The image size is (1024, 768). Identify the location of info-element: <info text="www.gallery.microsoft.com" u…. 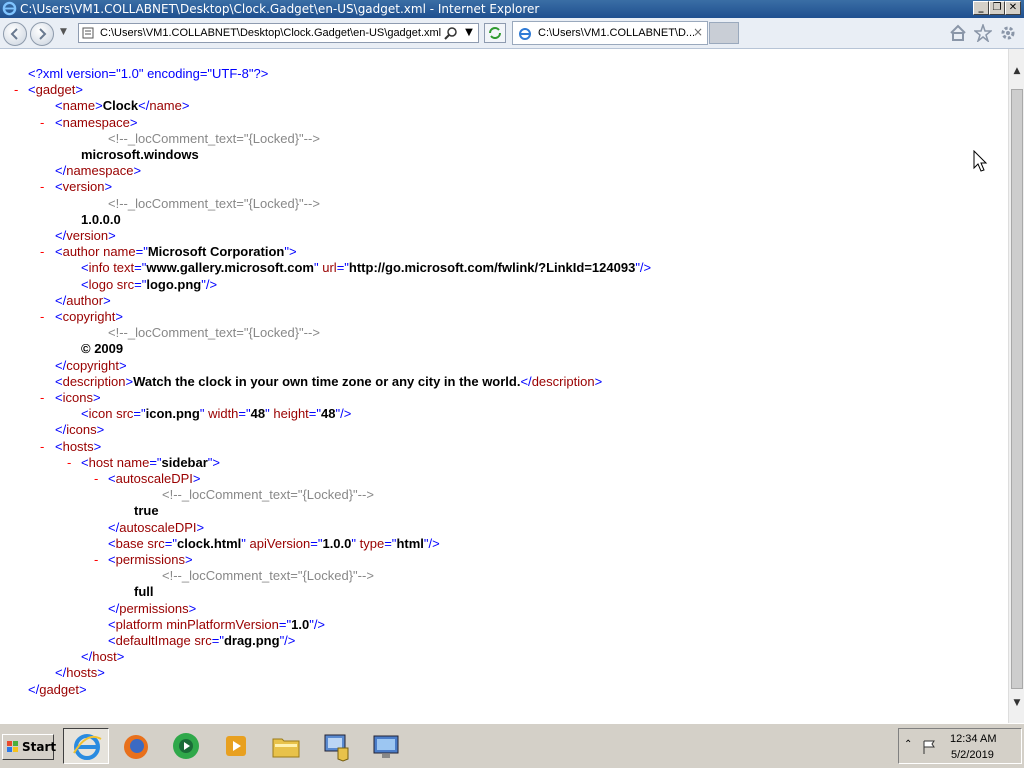
(366, 267).